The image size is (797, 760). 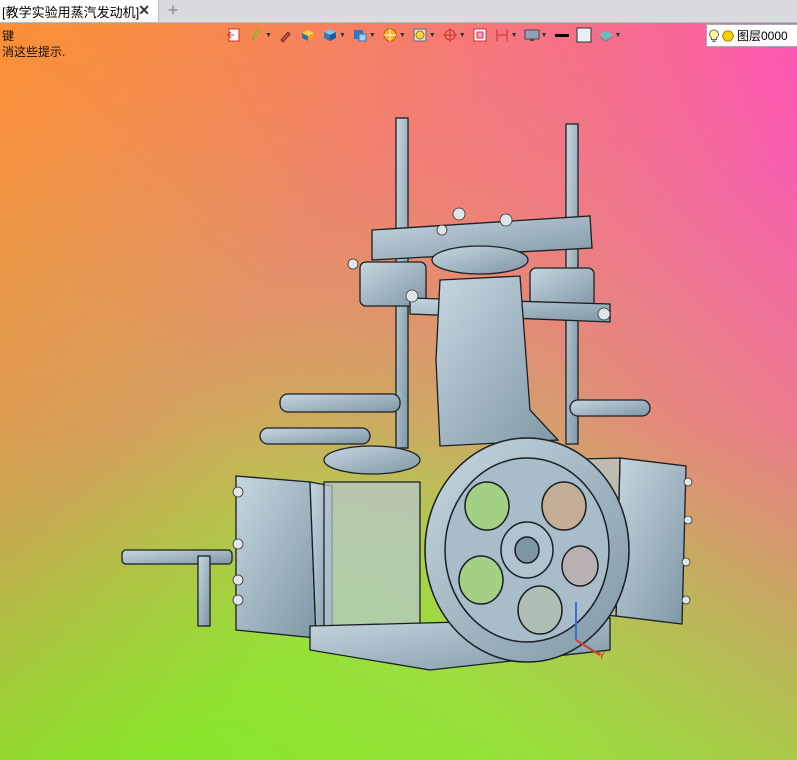 What do you see at coordinates (144, 10) in the screenshot?
I see `close-tab-icon: ✕` at bounding box center [144, 10].